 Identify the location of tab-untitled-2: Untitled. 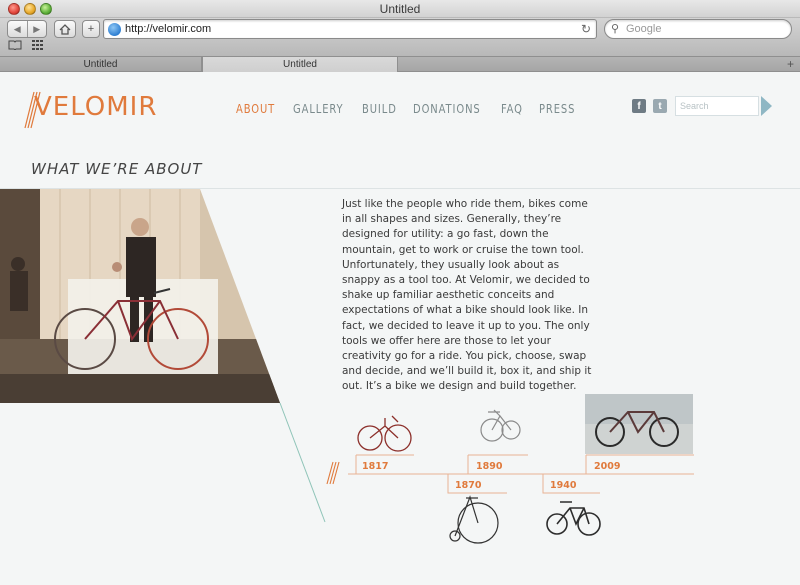
(300, 64).